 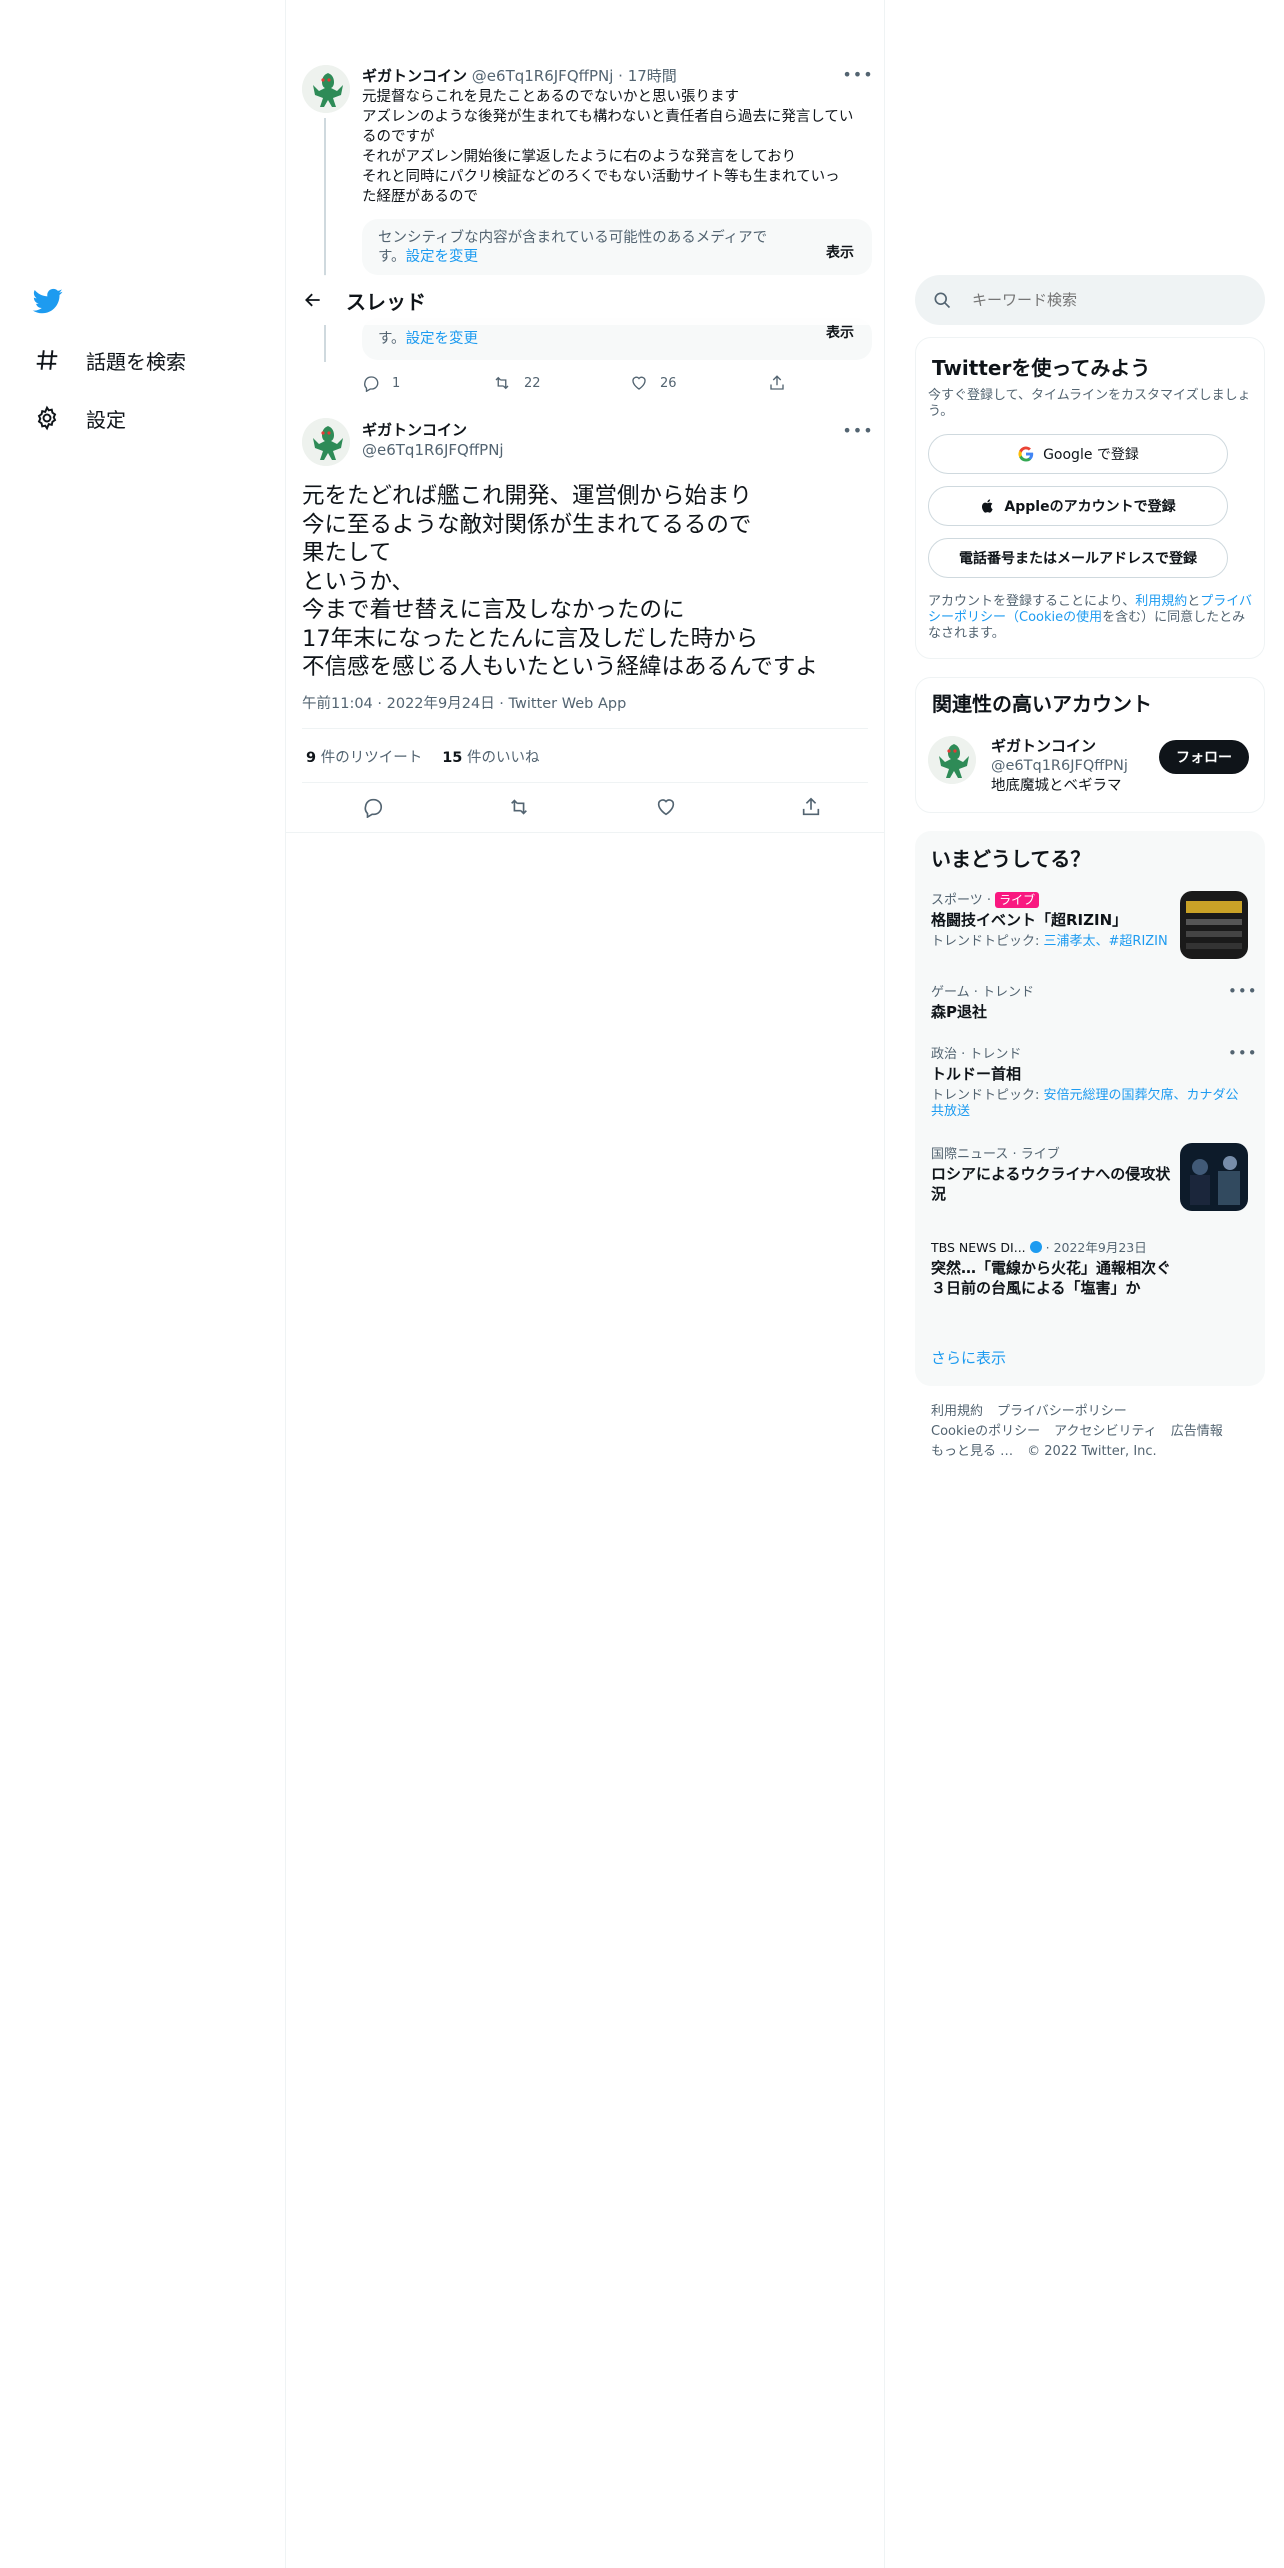 I want to click on live-badge: ライブ, so click(x=1017, y=900).